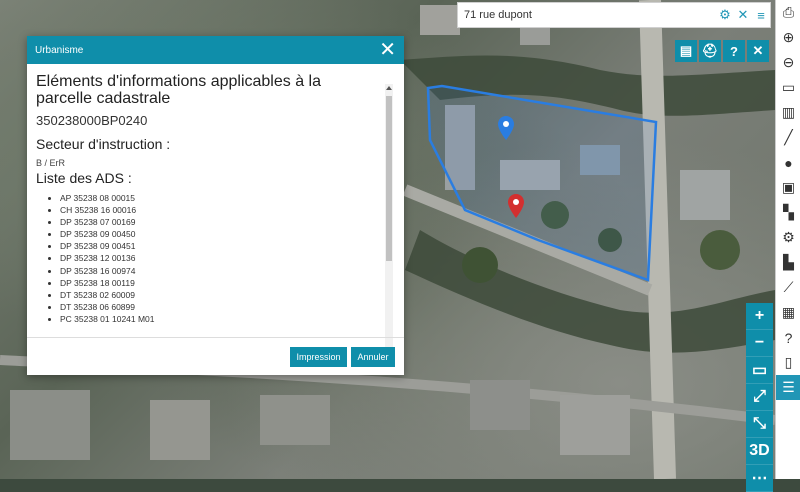 The width and height of the screenshot is (800, 492). Describe the element at coordinates (710, 51) in the screenshot. I see `hardhat-icon: ⛑` at that location.